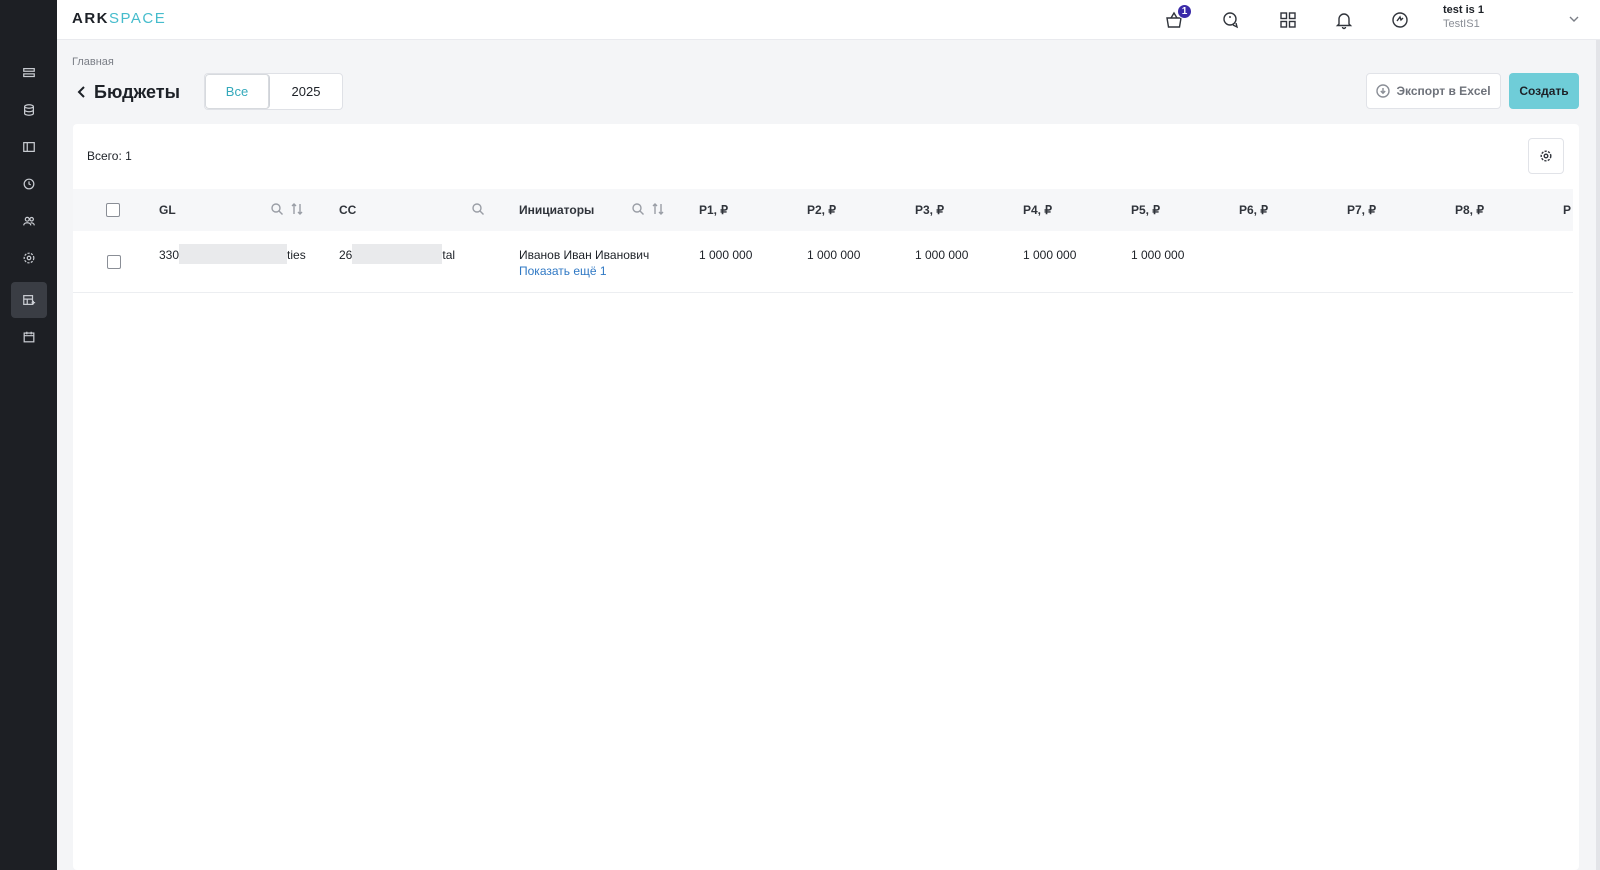 This screenshot has height=870, width=1600. What do you see at coordinates (1158, 255) in the screenshot?
I see `cell-p5: 1 000 000` at bounding box center [1158, 255].